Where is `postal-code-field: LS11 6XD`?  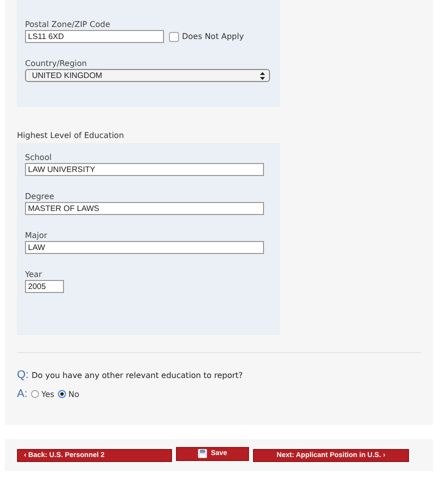
postal-code-field: LS11 6XD is located at coordinates (94, 36).